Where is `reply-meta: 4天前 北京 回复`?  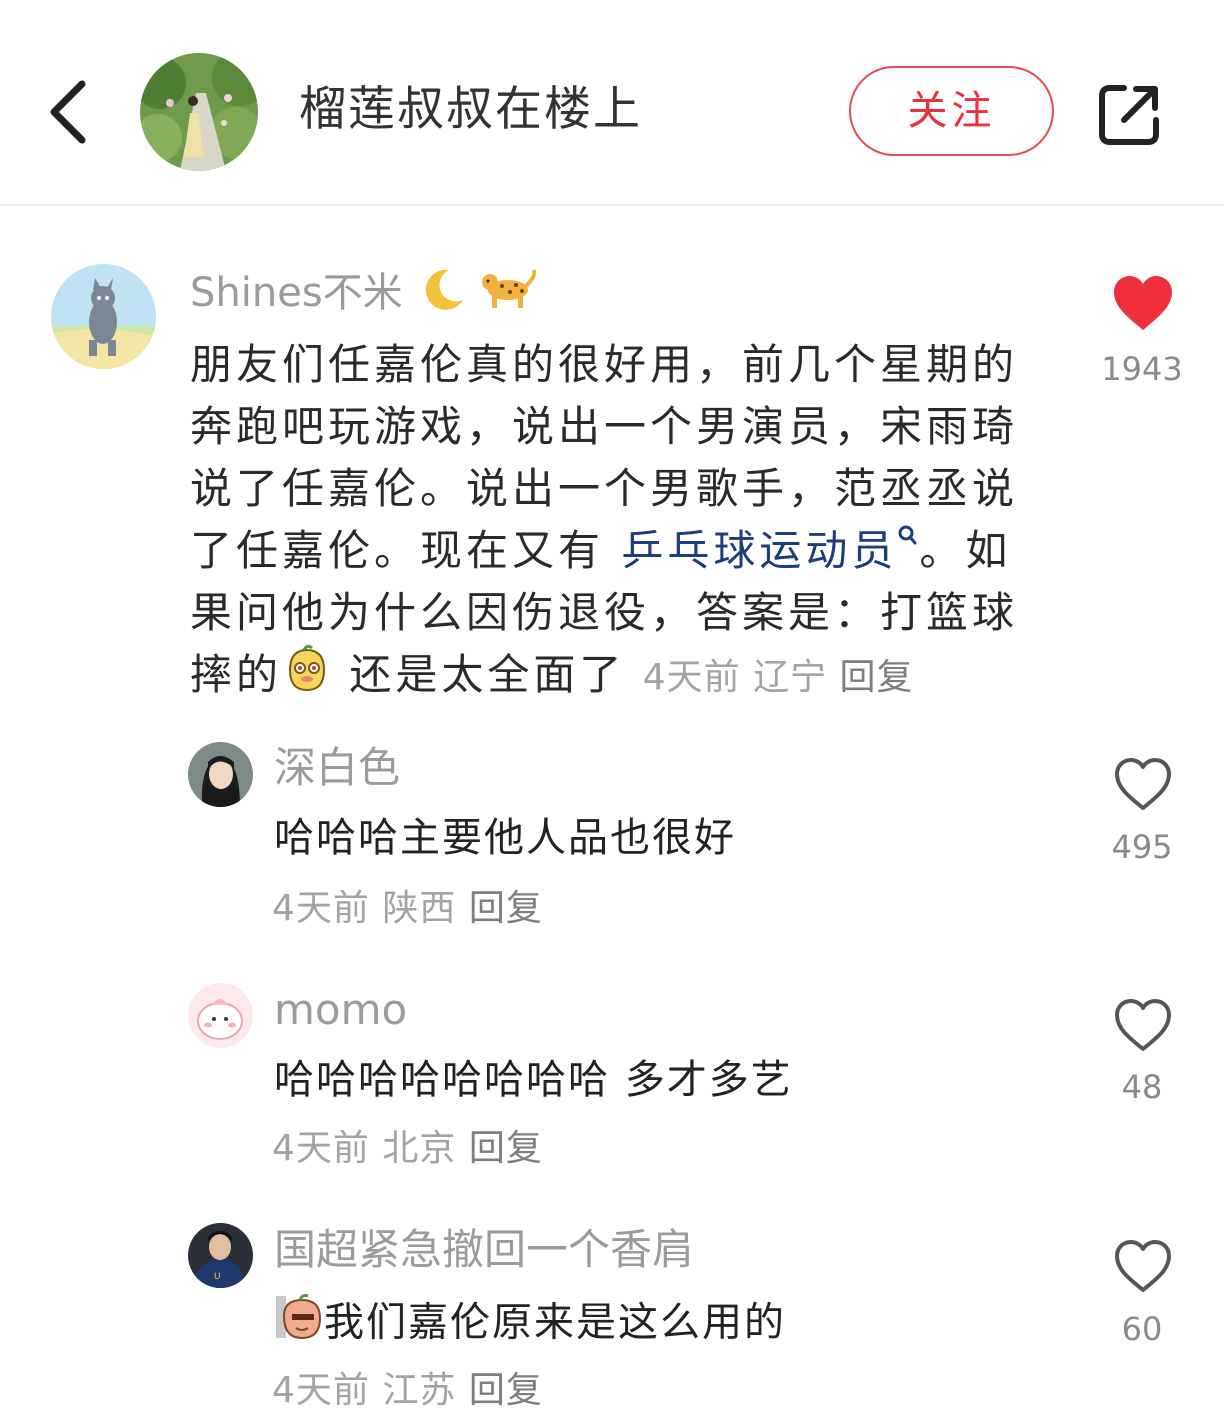
reply-meta: 4天前 北京 回复 is located at coordinates (407, 1149).